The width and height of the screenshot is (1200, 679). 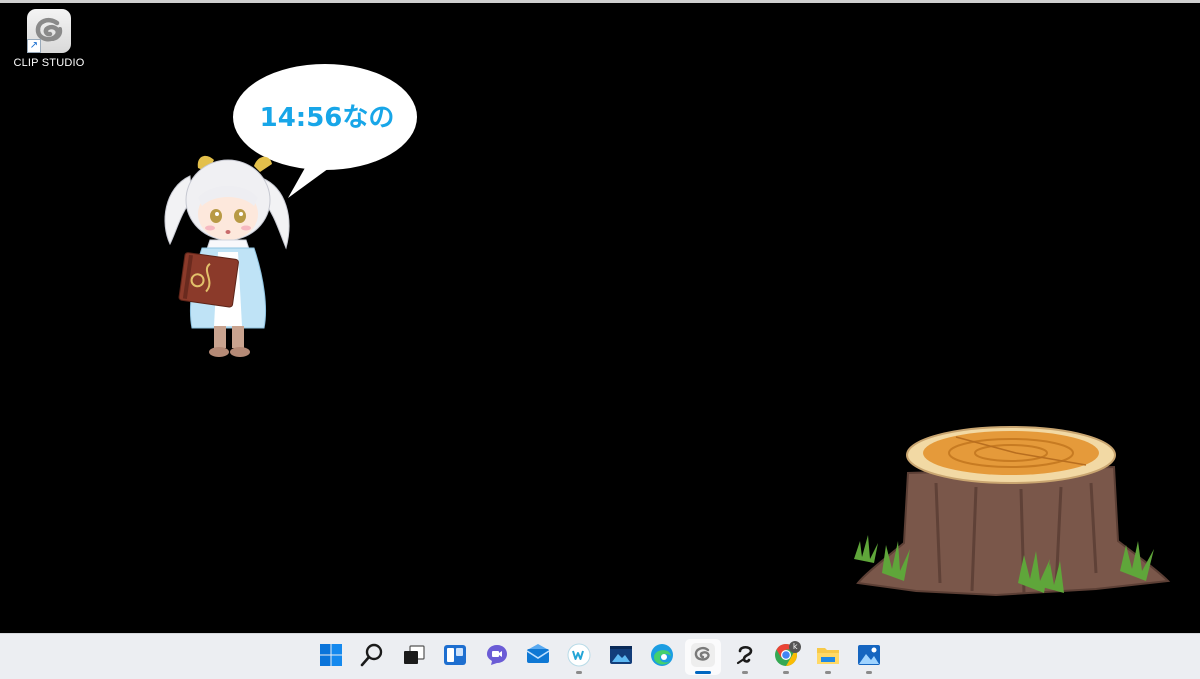 I want to click on taskbar-photos-button, so click(x=869, y=657).